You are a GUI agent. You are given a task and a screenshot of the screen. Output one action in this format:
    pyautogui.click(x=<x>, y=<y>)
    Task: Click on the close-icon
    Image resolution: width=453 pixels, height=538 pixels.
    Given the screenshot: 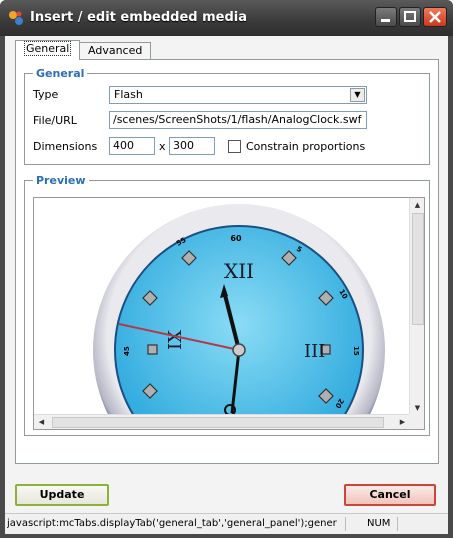 What is the action you would take?
    pyautogui.click(x=435, y=17)
    